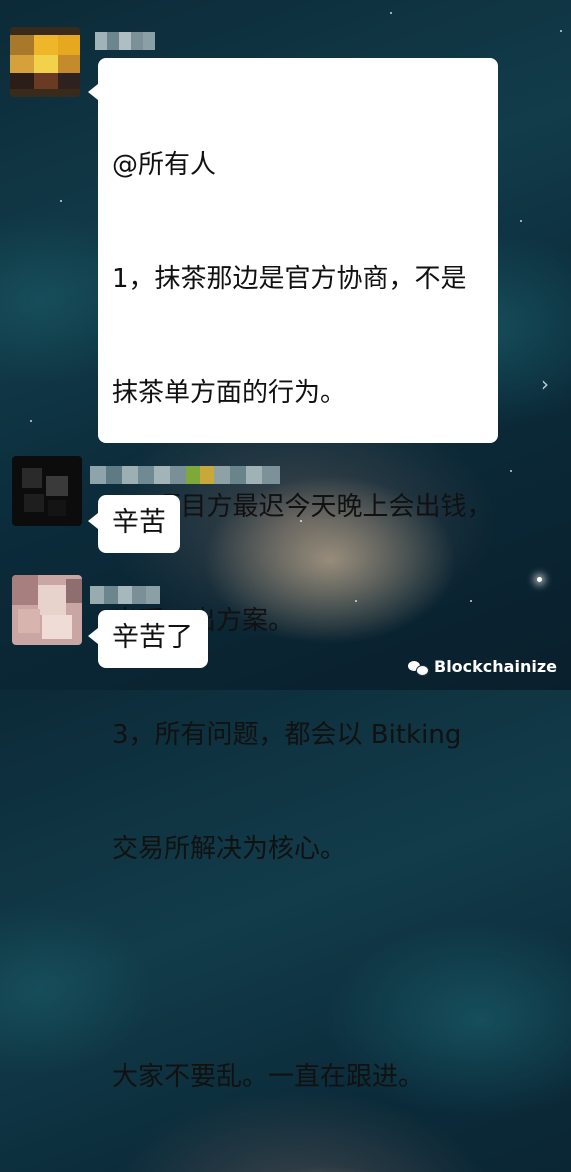 Image resolution: width=571 pixels, height=1172 pixels. I want to click on message-line: 1，抹茶那边是官方协商，不是, so click(289, 279).